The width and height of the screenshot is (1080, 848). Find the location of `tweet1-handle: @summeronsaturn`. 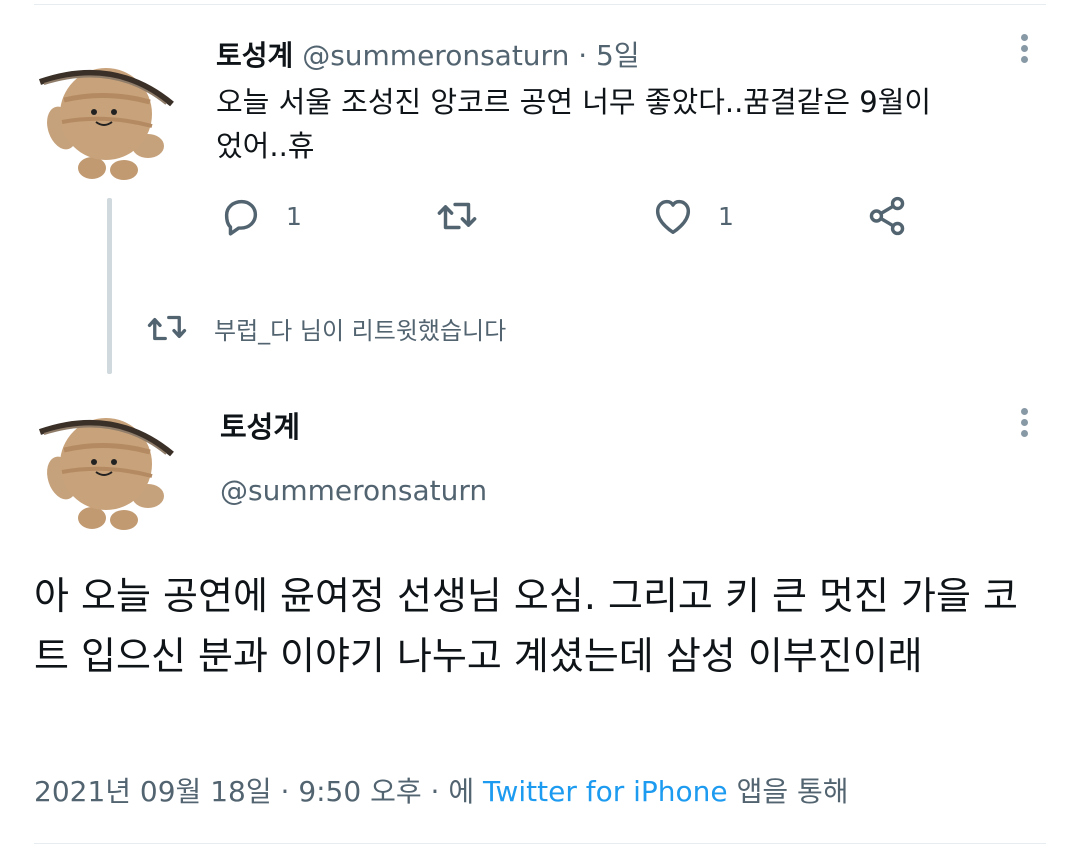

tweet1-handle: @summeronsaturn is located at coordinates (435, 55).